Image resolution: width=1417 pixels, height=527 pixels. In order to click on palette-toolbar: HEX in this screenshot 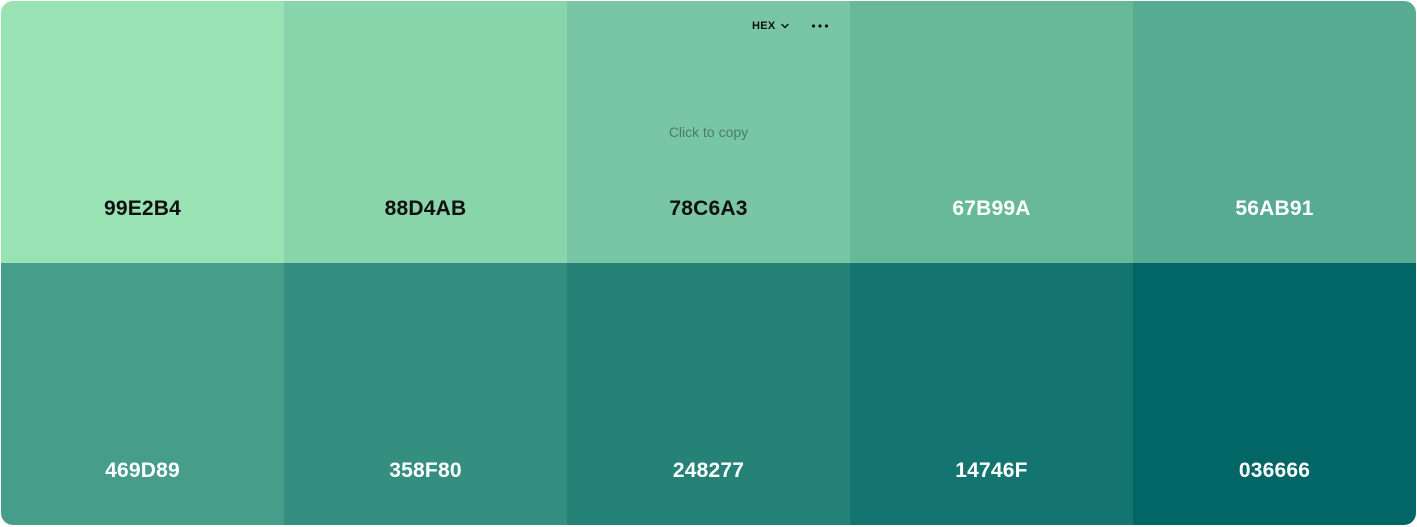, I will do `click(791, 26)`.